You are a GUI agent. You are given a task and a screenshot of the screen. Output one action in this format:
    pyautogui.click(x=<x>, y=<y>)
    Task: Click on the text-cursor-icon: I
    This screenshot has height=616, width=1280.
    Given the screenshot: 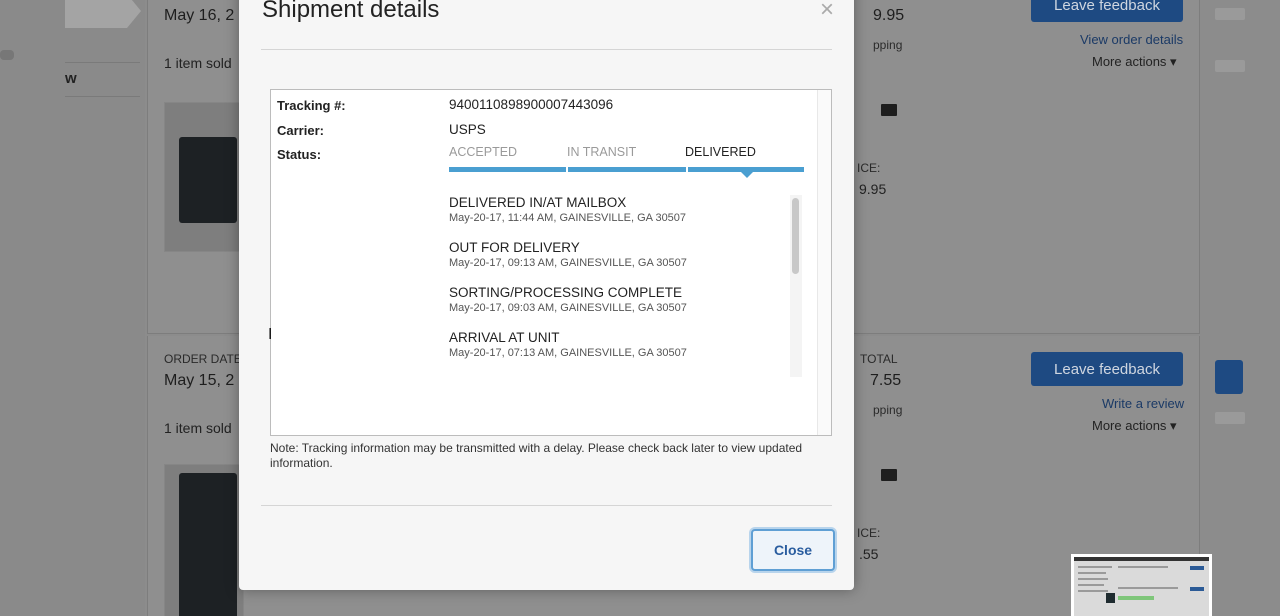 What is the action you would take?
    pyautogui.click(x=270, y=334)
    